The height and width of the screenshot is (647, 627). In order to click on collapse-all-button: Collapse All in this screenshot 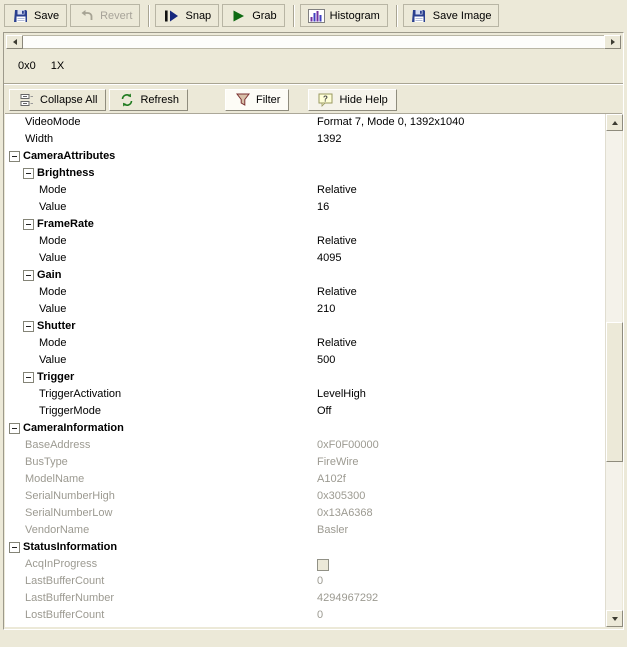, I will do `click(58, 99)`.